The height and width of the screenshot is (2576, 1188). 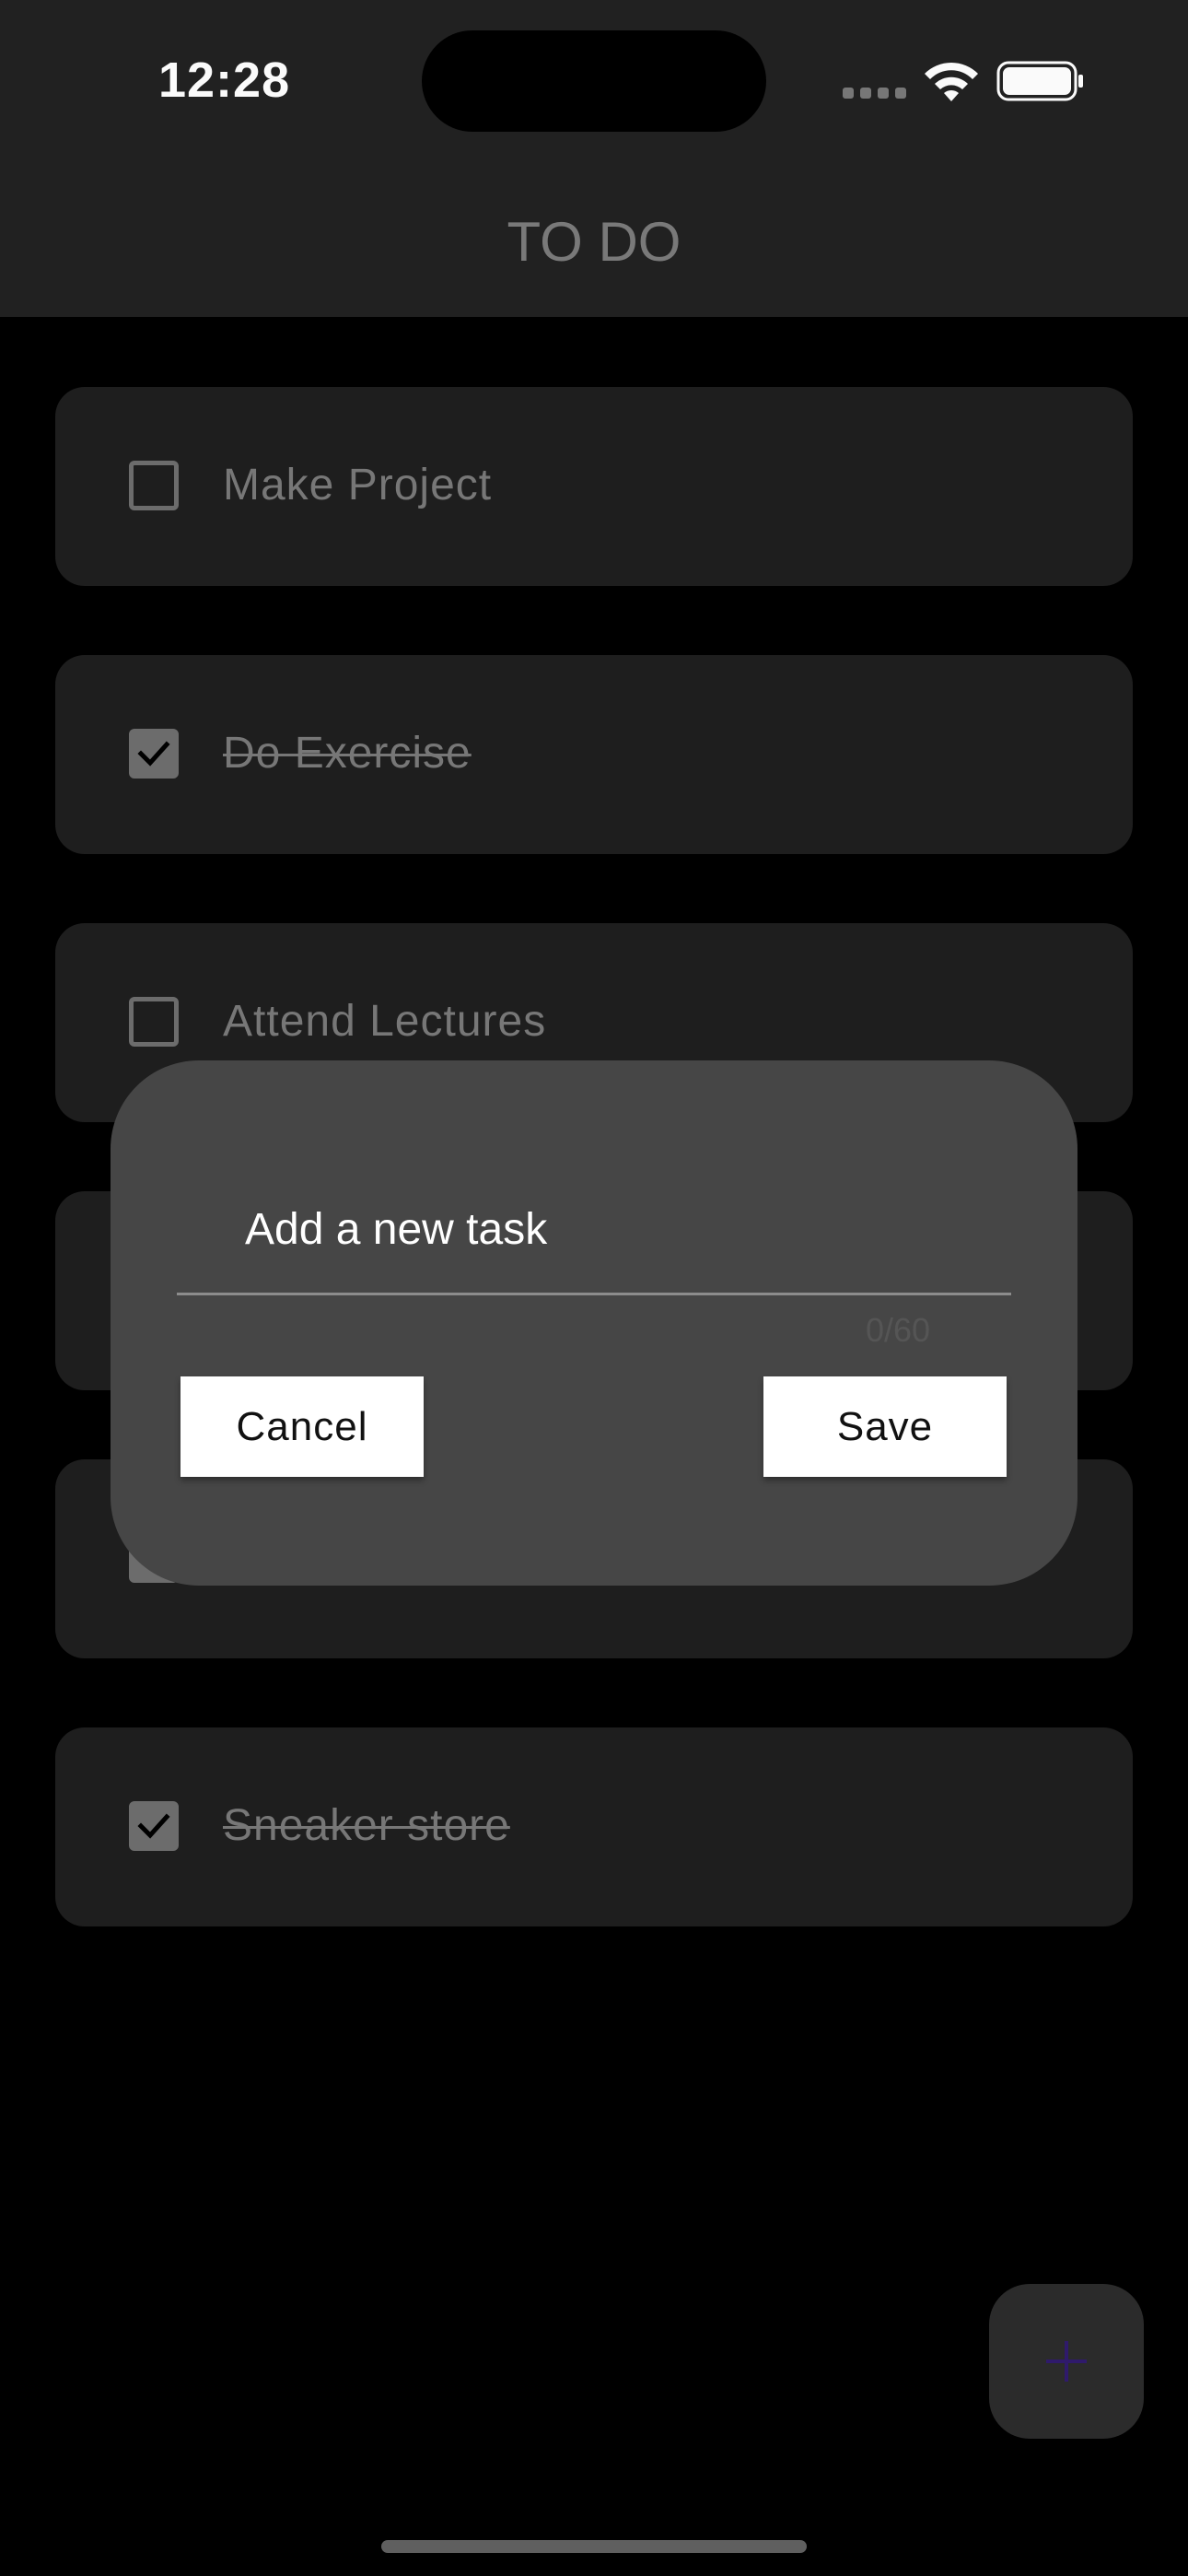 I want to click on character-counter: 0/60, so click(x=898, y=1330).